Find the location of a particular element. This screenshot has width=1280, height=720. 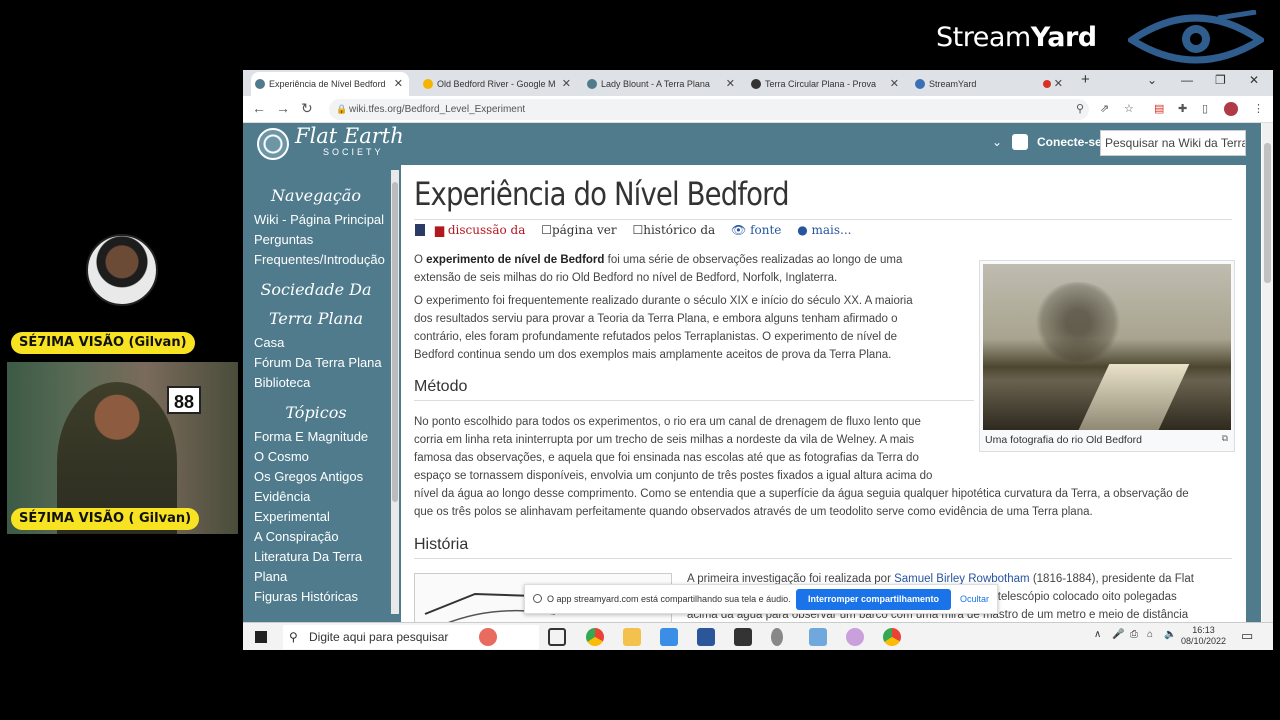

tray-mic-icon: 🎤 is located at coordinates (1118, 634).